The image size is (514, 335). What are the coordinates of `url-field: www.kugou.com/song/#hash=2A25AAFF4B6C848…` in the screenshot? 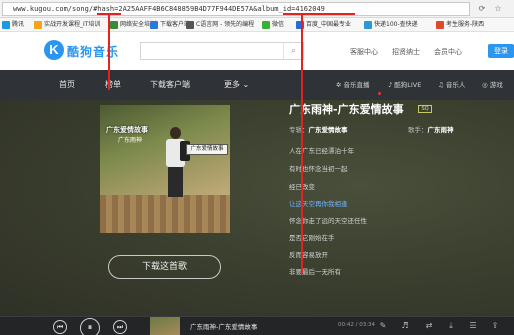 It's located at (236, 9).